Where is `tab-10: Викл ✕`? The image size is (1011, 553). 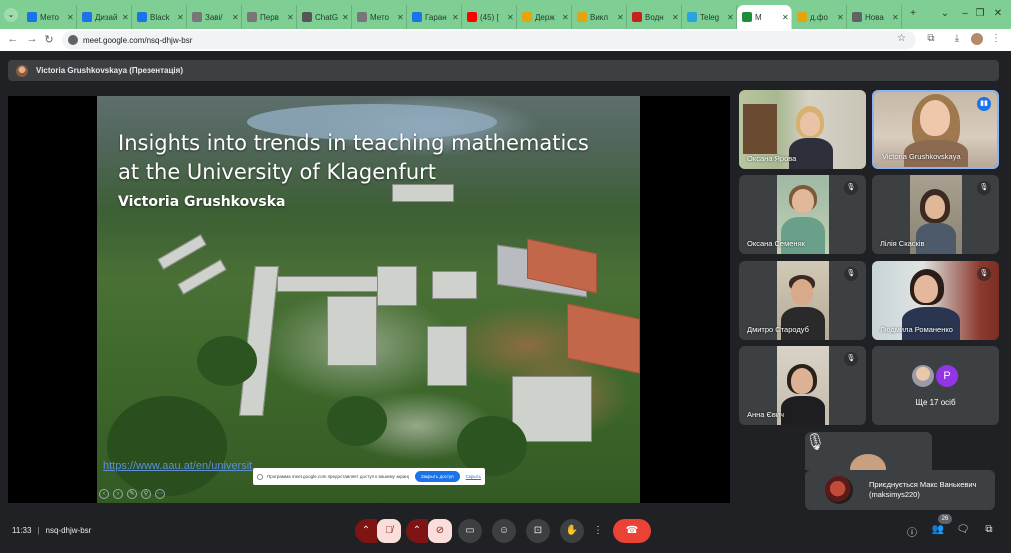 tab-10: Викл ✕ is located at coordinates (599, 17).